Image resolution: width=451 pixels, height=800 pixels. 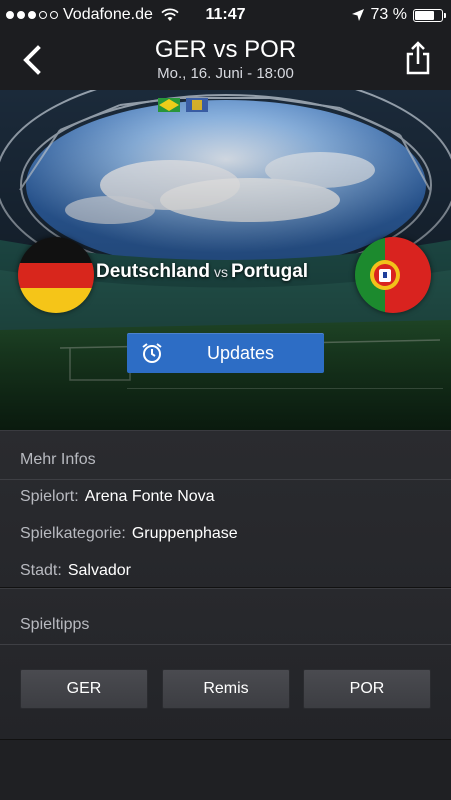 I want to click on updates-button: Updates, so click(x=225, y=353).